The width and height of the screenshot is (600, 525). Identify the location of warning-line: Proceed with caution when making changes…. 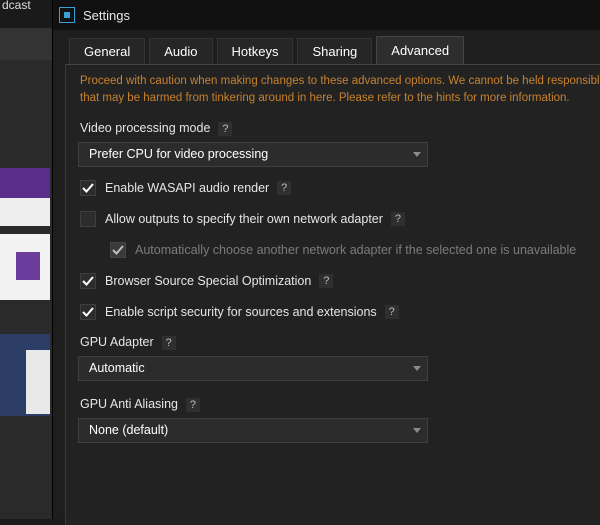
(340, 81).